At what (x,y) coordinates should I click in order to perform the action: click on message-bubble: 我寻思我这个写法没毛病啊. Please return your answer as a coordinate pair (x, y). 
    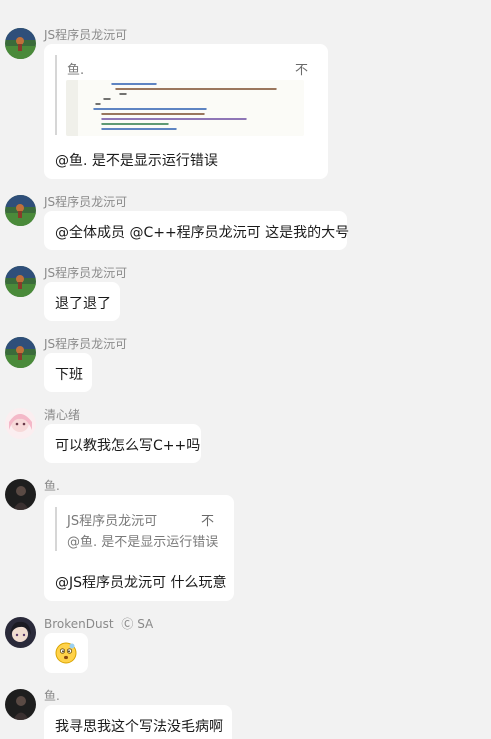
    Looking at the image, I should click on (138, 722).